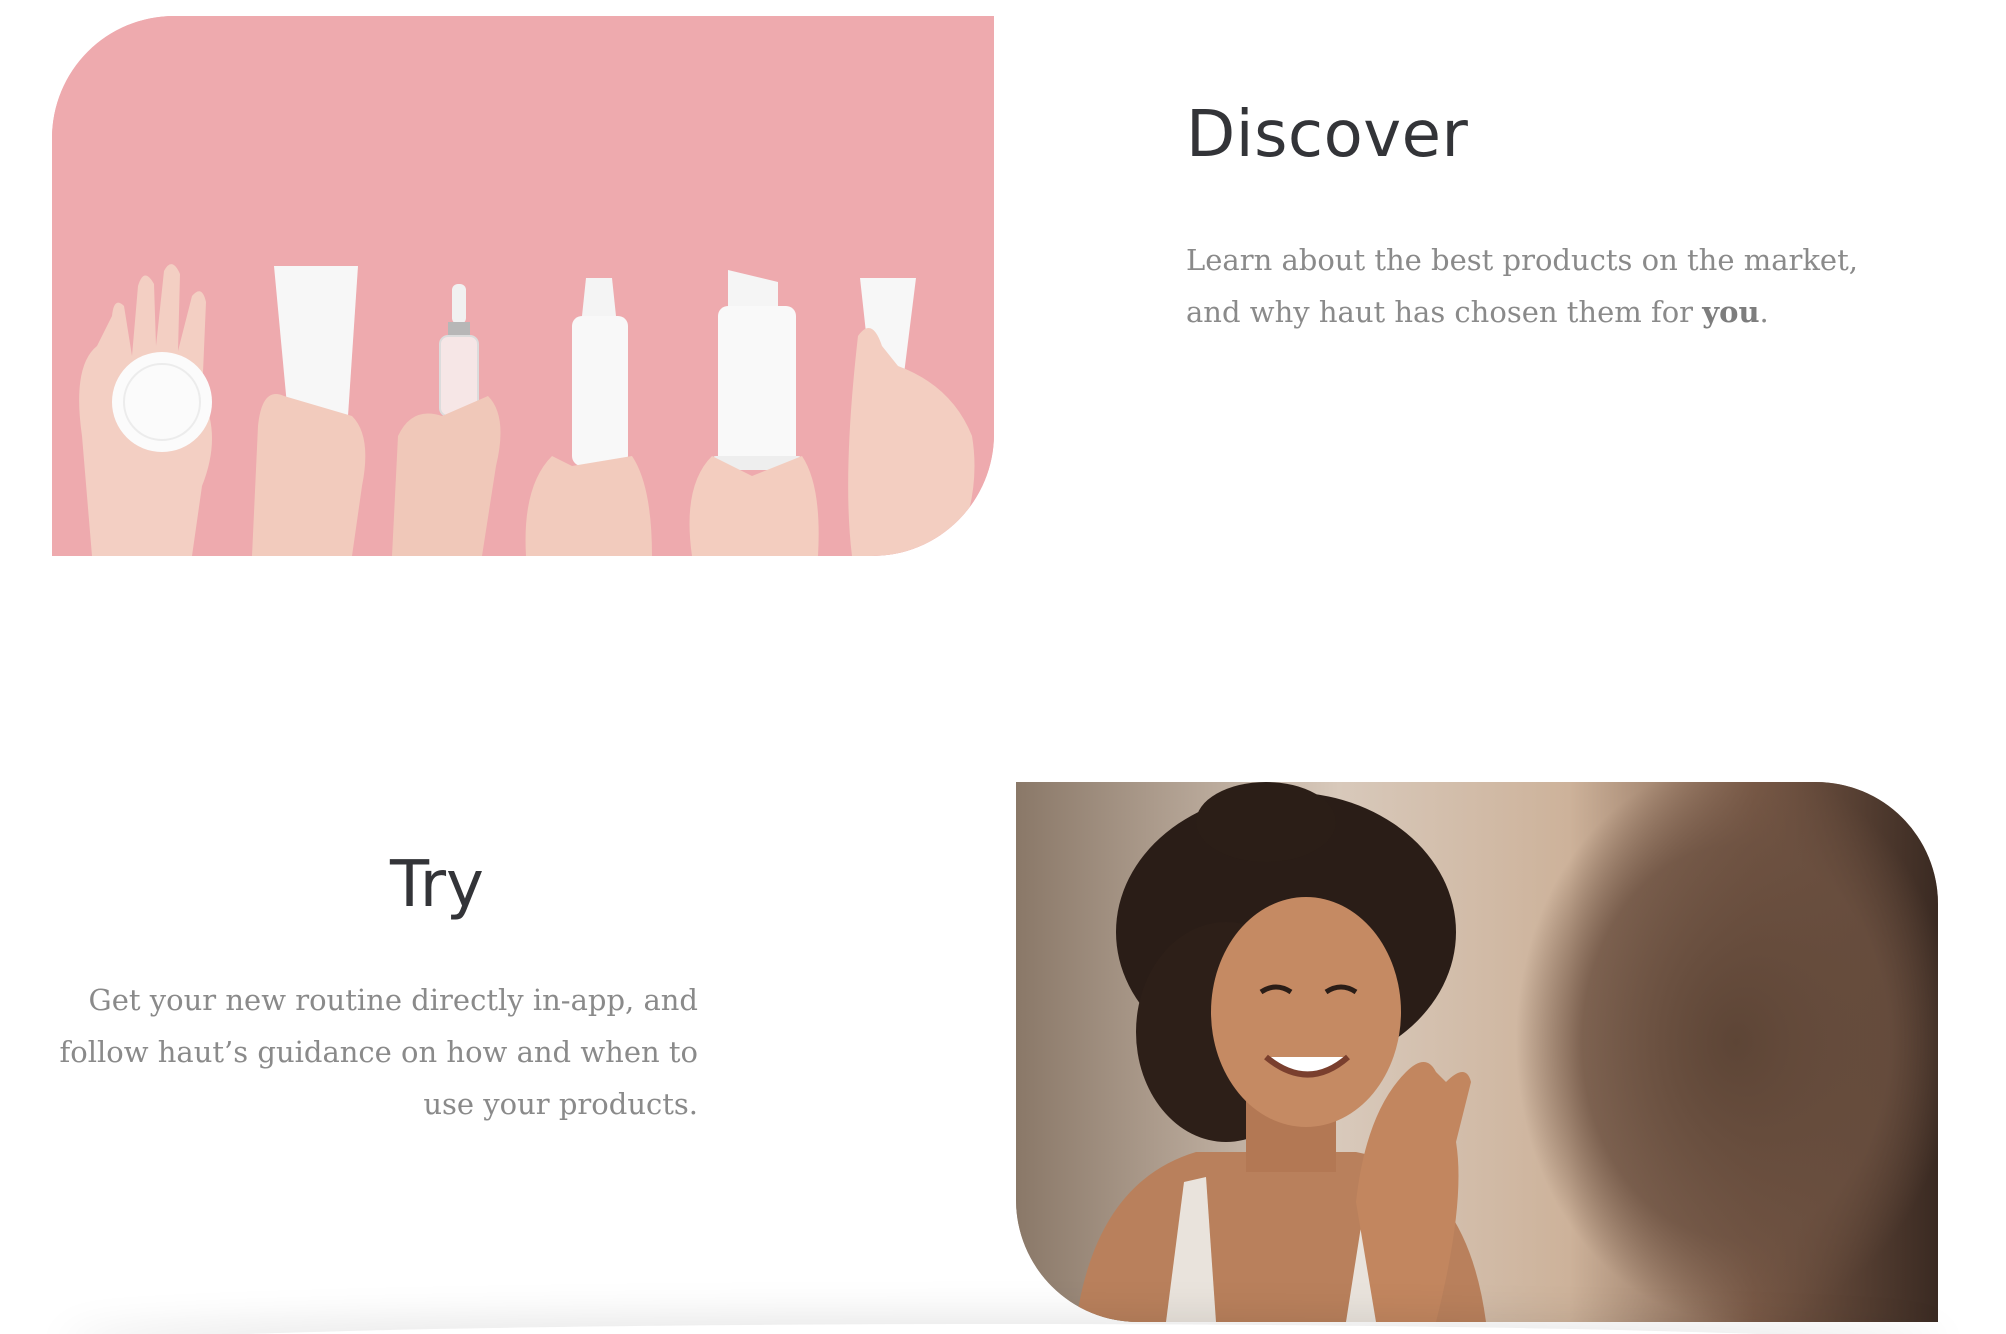 The width and height of the screenshot is (2006, 1334). What do you see at coordinates (1764, 312) in the screenshot?
I see `discover-description-end: .` at bounding box center [1764, 312].